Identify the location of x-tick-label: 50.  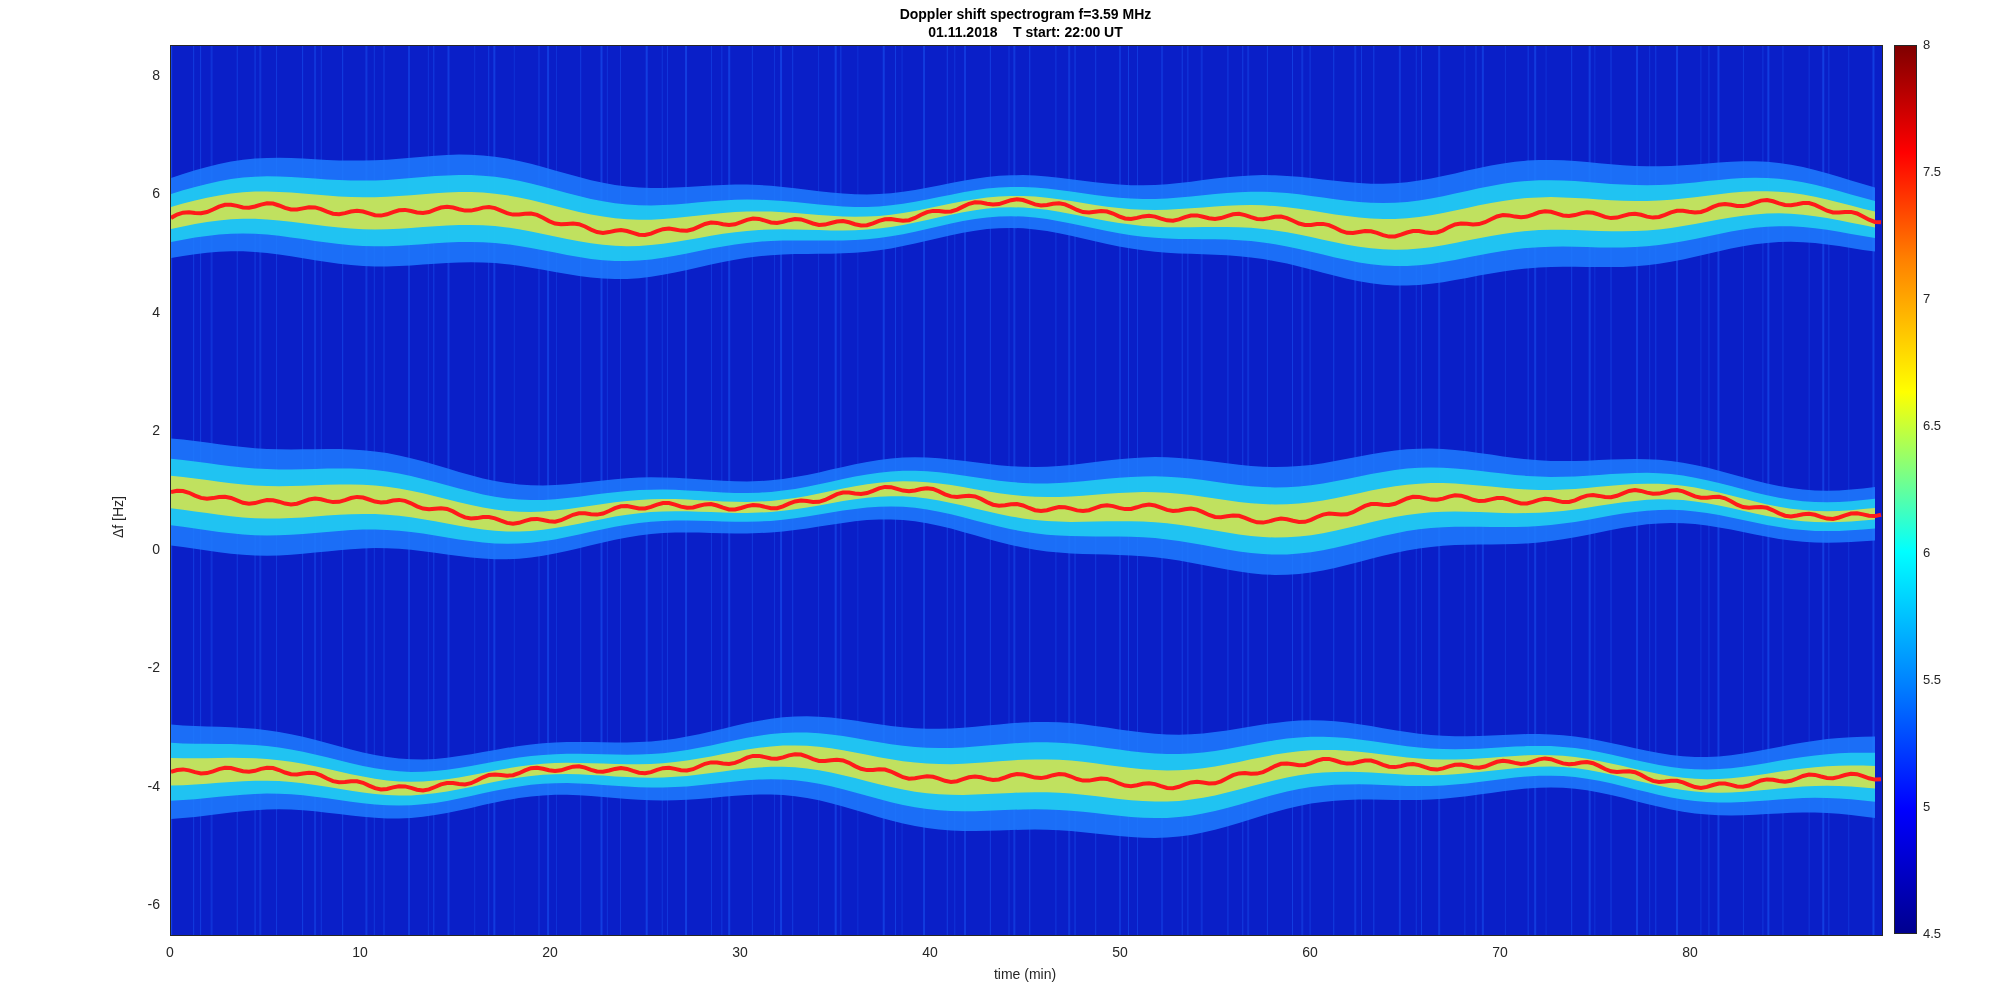
(1120, 952).